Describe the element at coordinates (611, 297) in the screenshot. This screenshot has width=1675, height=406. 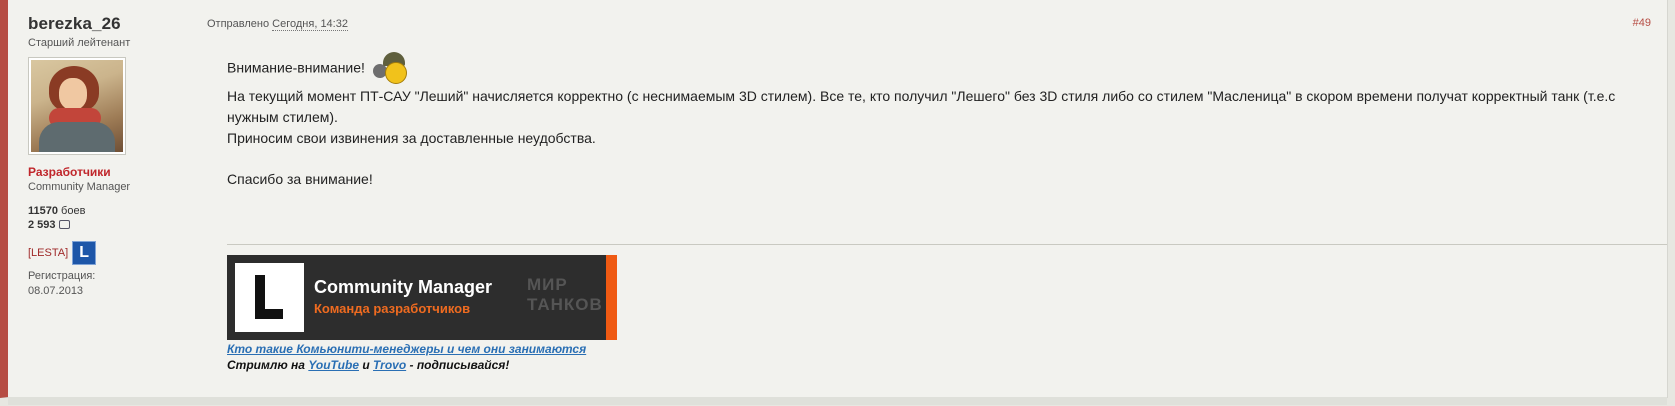
I see `banner-stripe` at that location.